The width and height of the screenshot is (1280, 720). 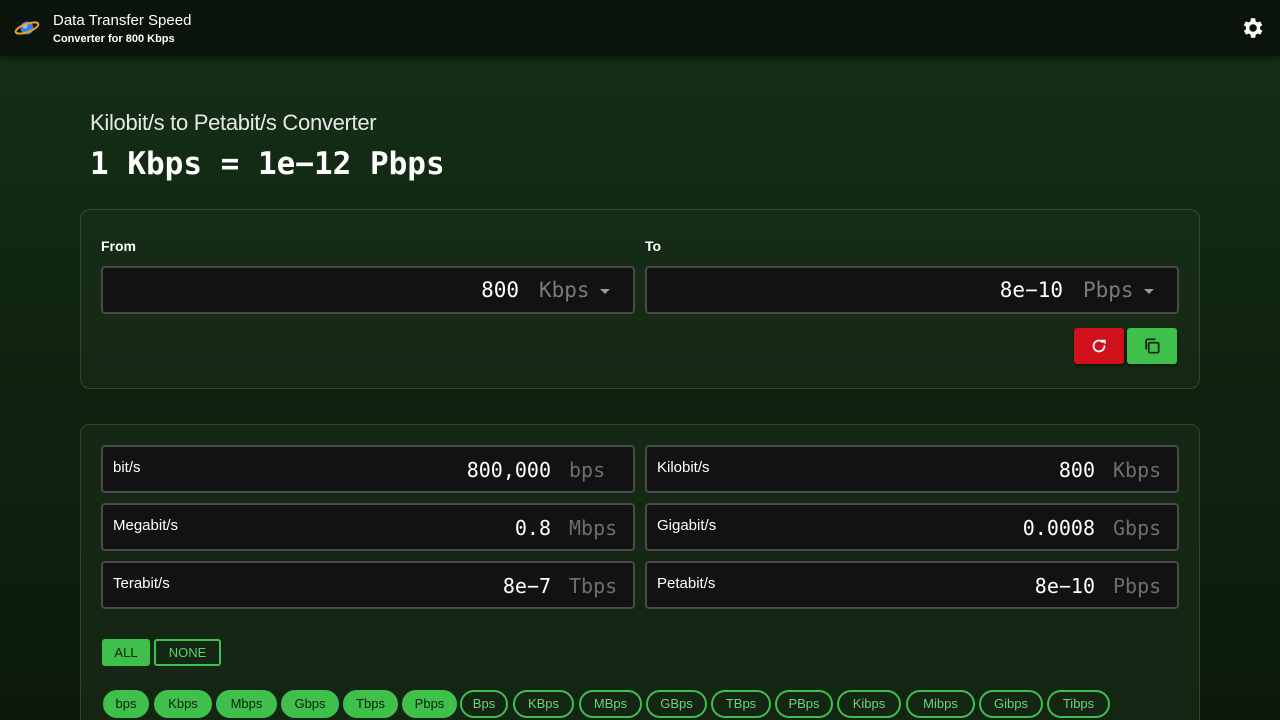 What do you see at coordinates (687, 525) in the screenshot?
I see `result-name: Gigabit/s` at bounding box center [687, 525].